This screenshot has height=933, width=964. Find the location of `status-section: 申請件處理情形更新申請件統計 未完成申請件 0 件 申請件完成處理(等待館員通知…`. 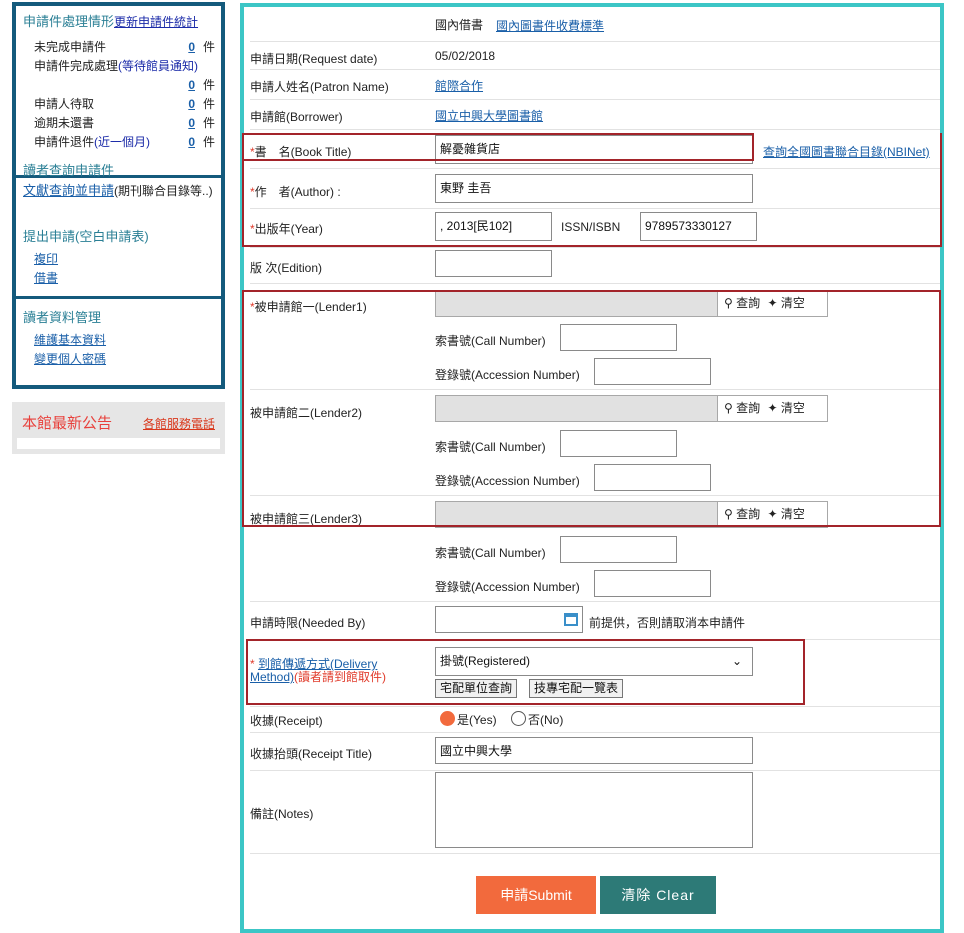

status-section: 申請件處理情形更新申請件統計 未完成申請件 0 件 申請件完成處理(等待館員通知… is located at coordinates (118, 92).